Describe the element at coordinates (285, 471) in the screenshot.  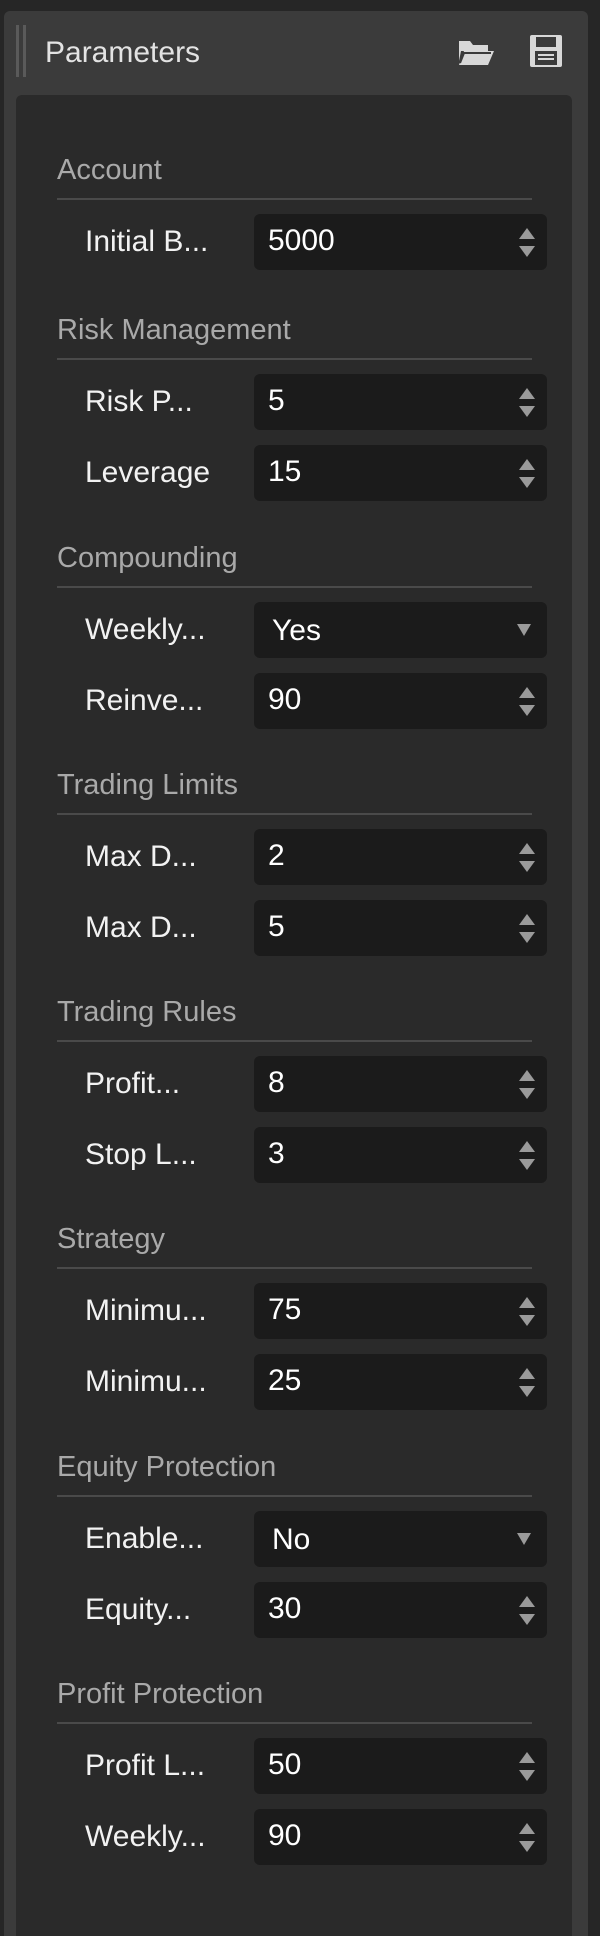
I see `parameter-value: 15` at that location.